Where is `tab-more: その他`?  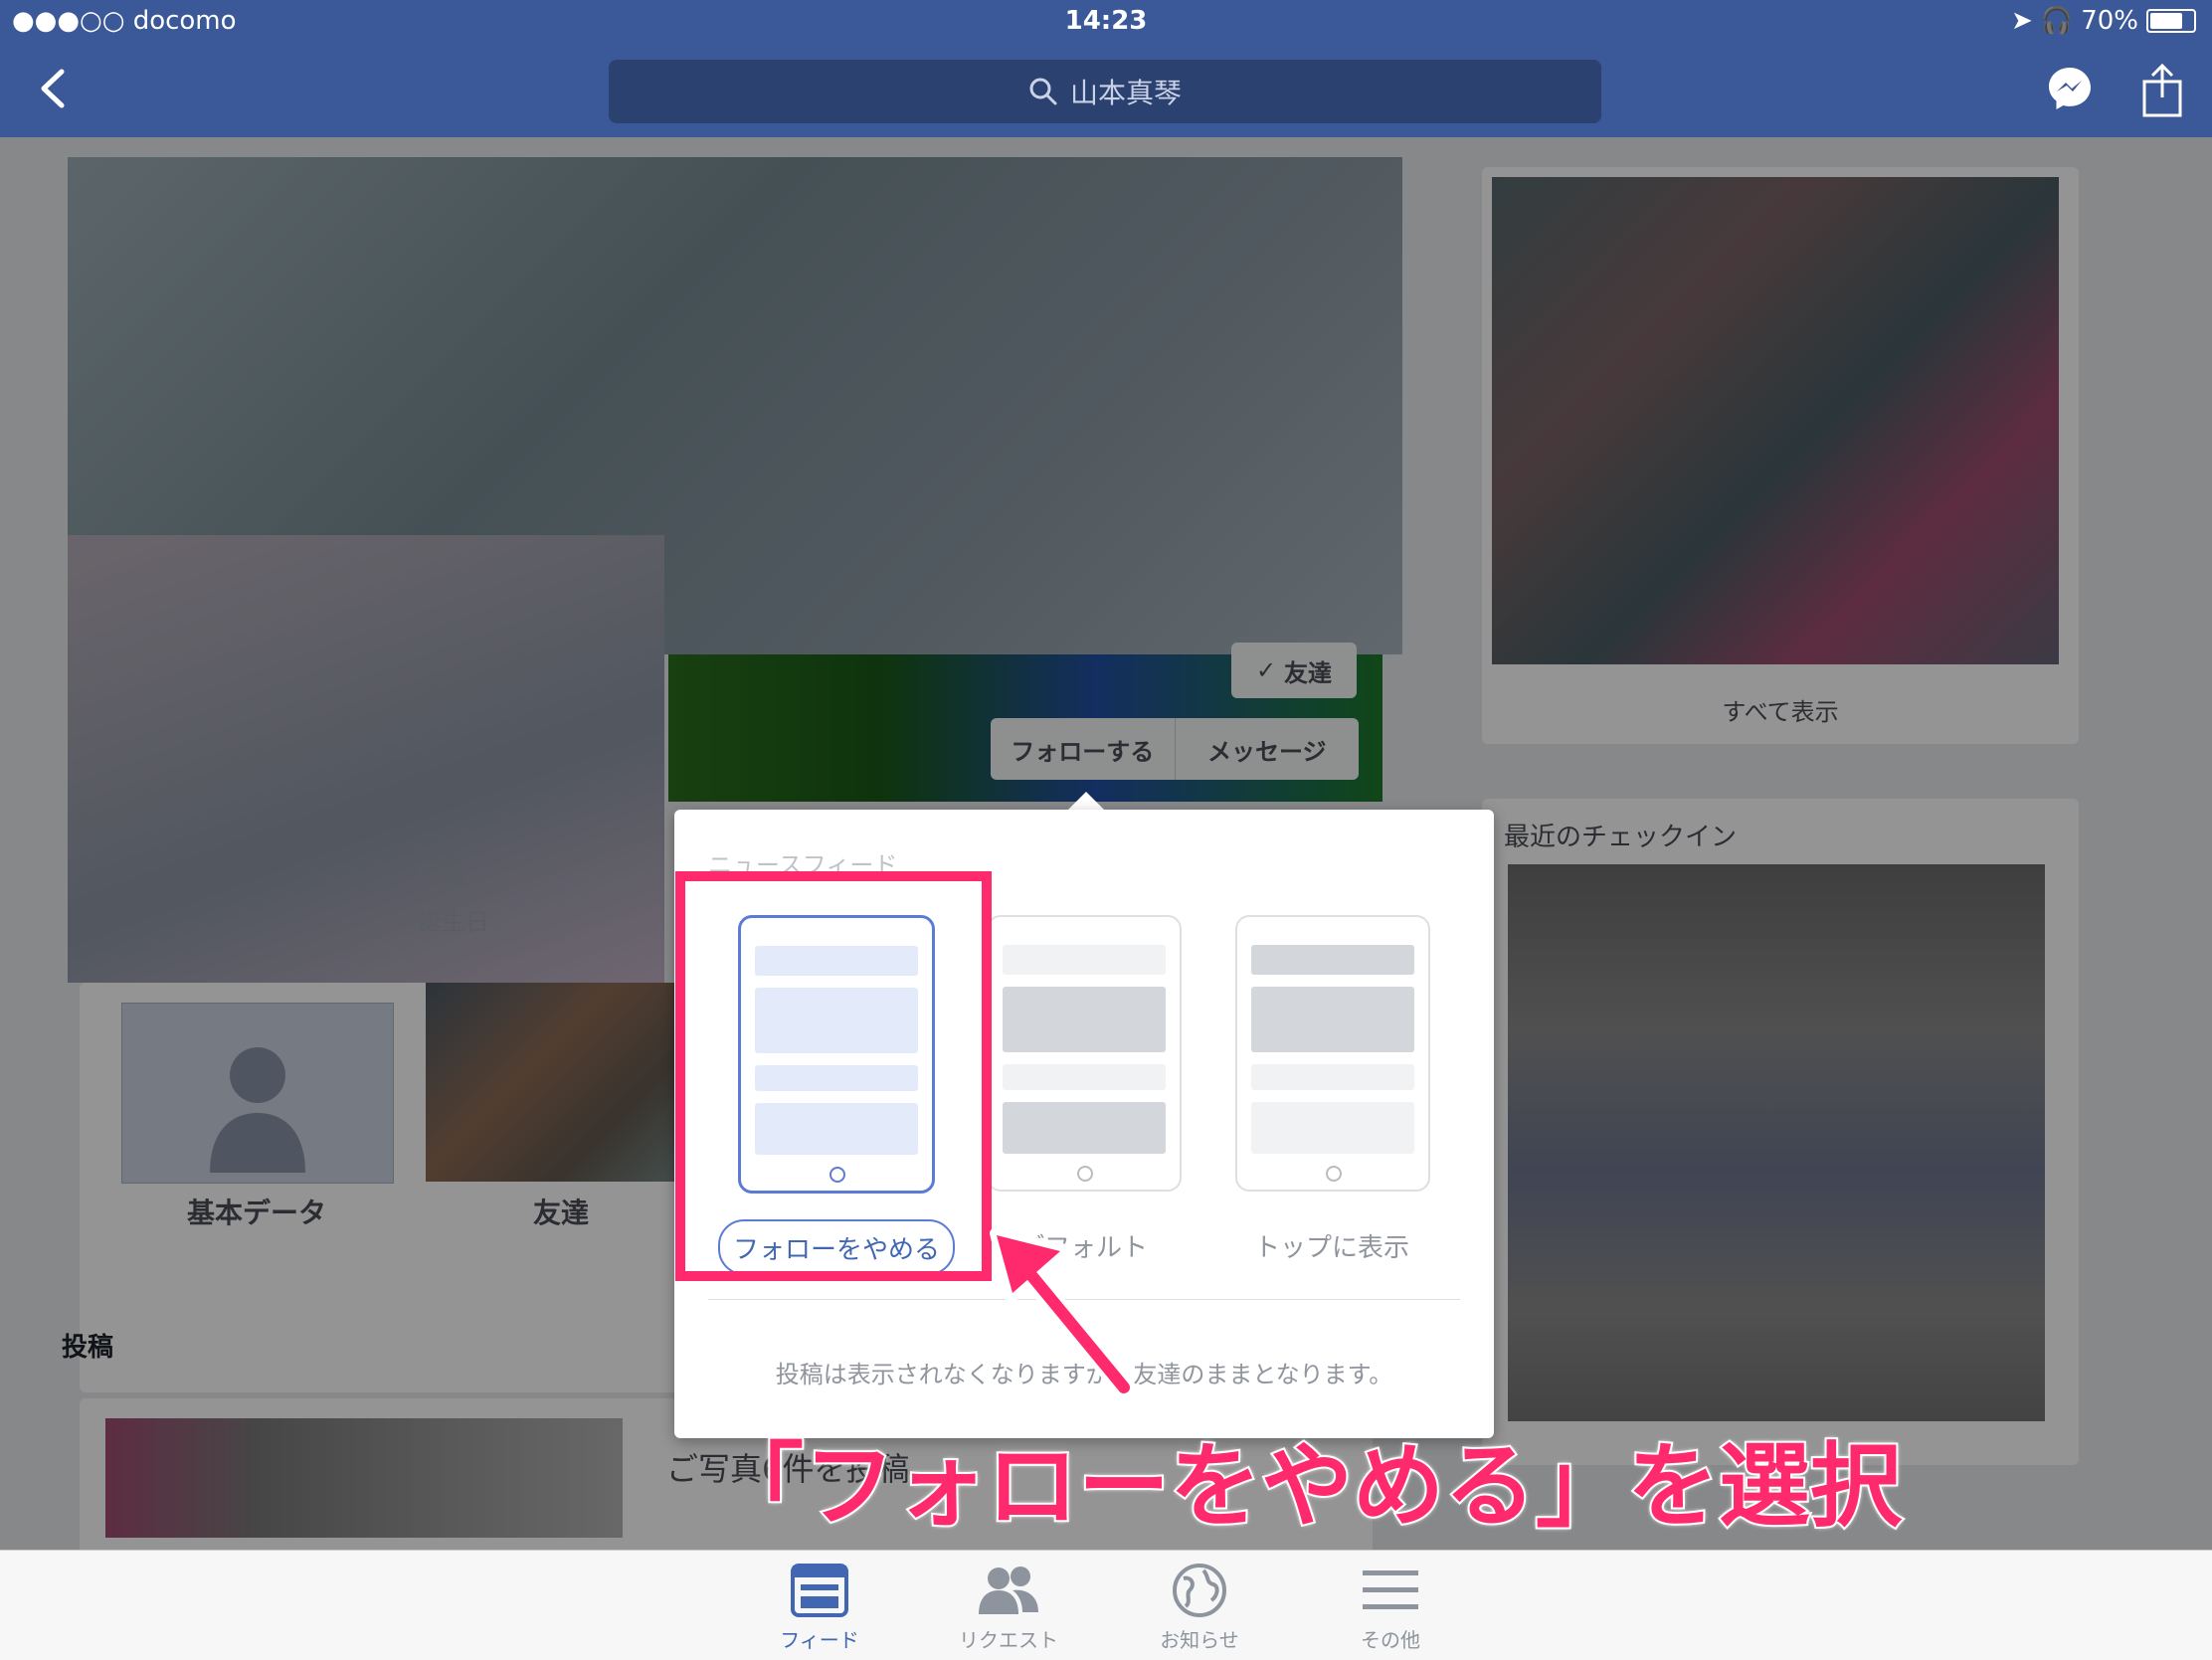 tab-more: その他 is located at coordinates (1390, 1608).